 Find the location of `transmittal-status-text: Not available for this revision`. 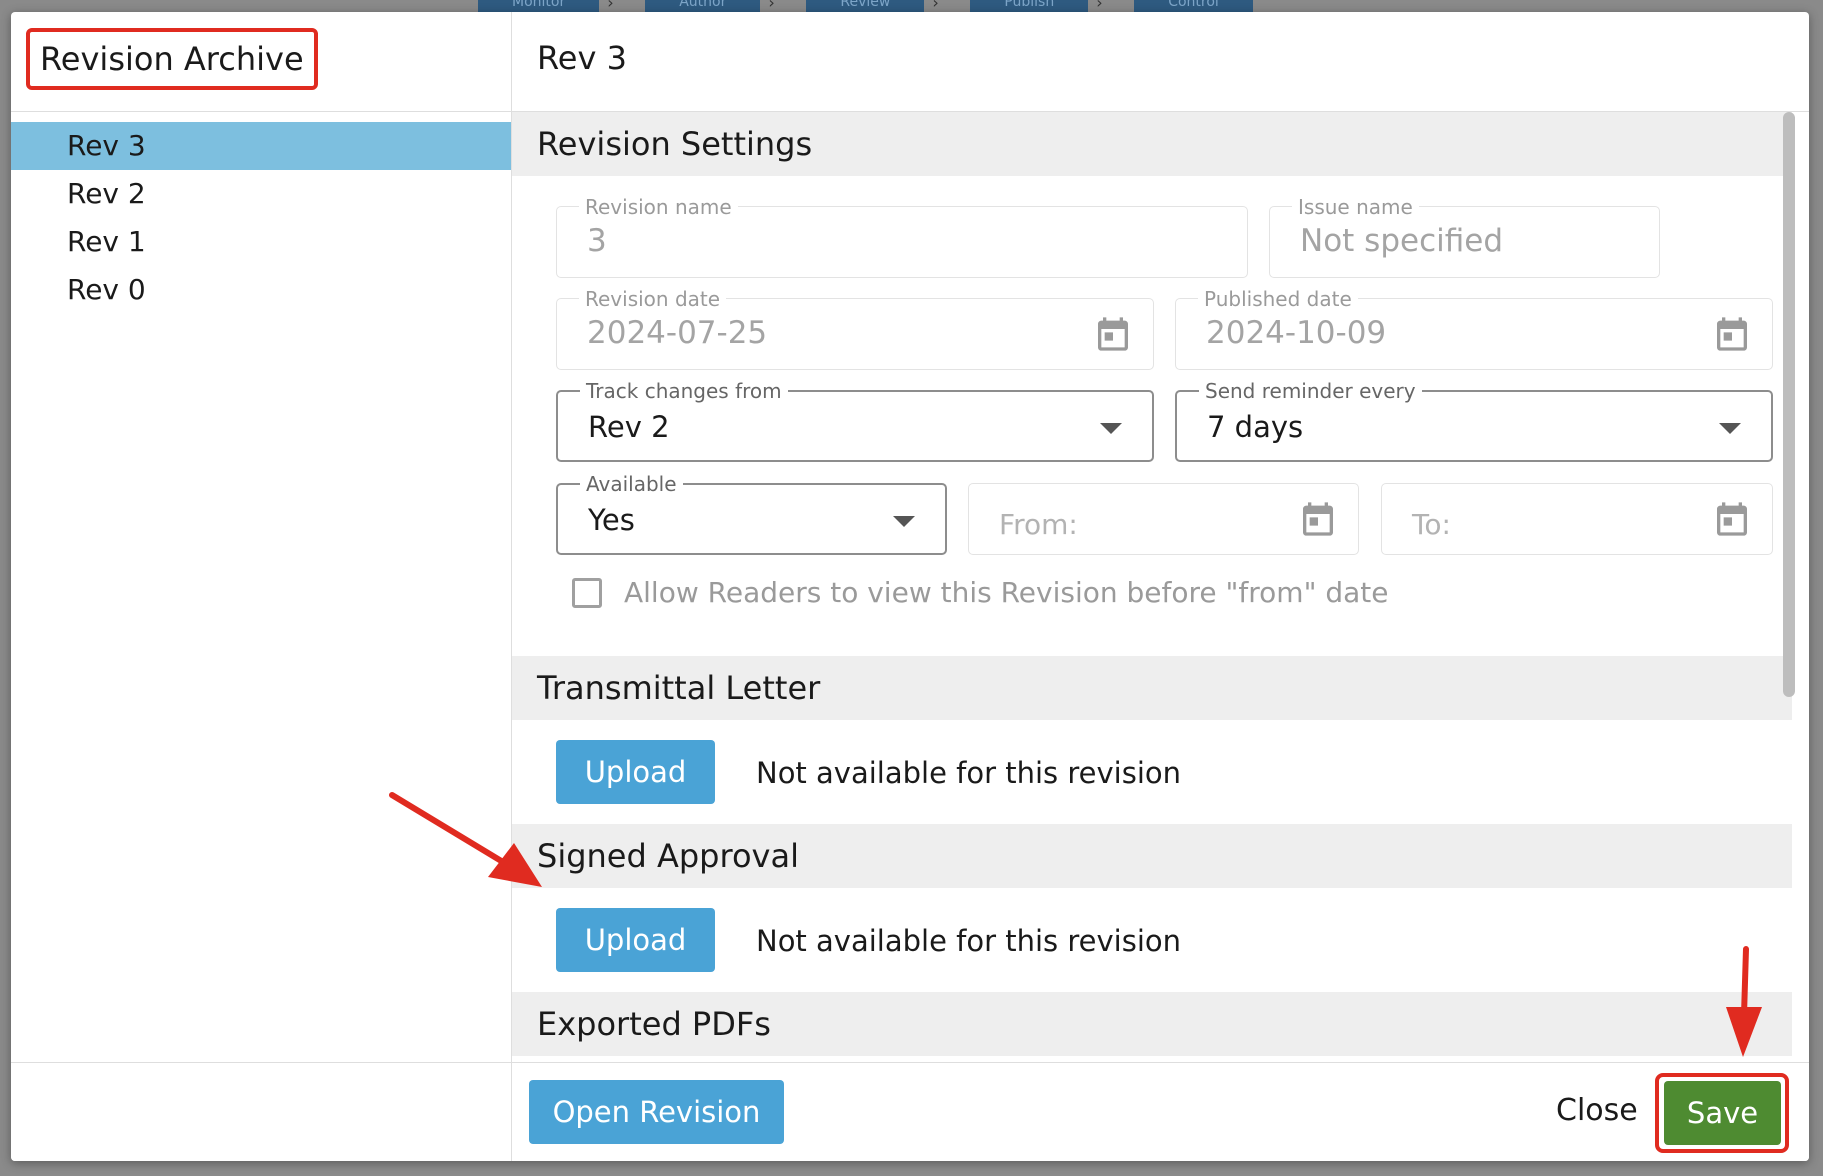

transmittal-status-text: Not available for this revision is located at coordinates (969, 773).